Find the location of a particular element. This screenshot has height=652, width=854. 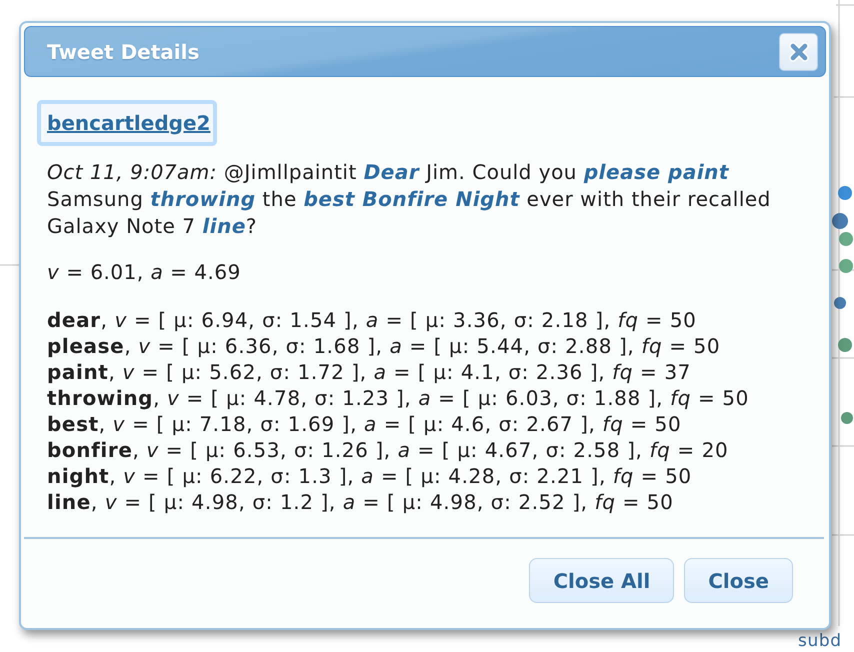

axis-label: subd is located at coordinates (820, 641).